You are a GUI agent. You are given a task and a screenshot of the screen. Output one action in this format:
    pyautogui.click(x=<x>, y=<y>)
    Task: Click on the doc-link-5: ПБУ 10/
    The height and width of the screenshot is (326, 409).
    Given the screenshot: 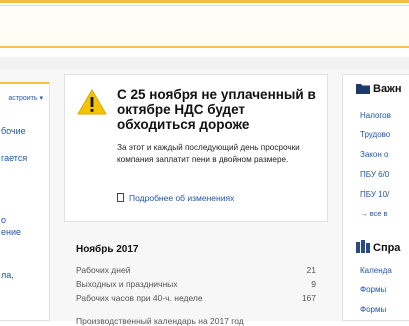 What is the action you would take?
    pyautogui.click(x=374, y=194)
    